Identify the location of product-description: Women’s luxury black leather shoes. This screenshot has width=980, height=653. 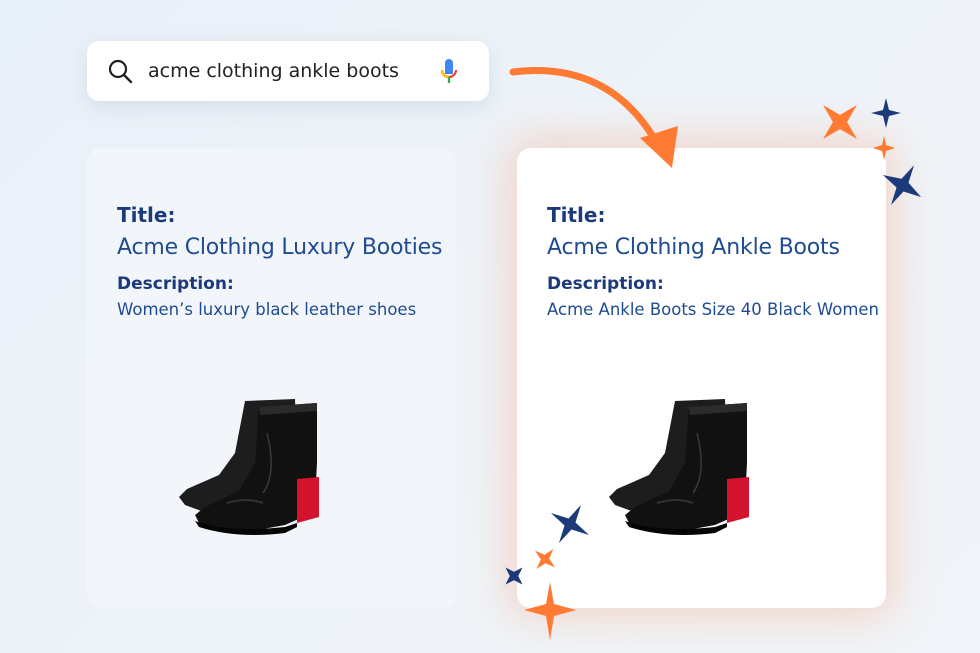
(267, 309).